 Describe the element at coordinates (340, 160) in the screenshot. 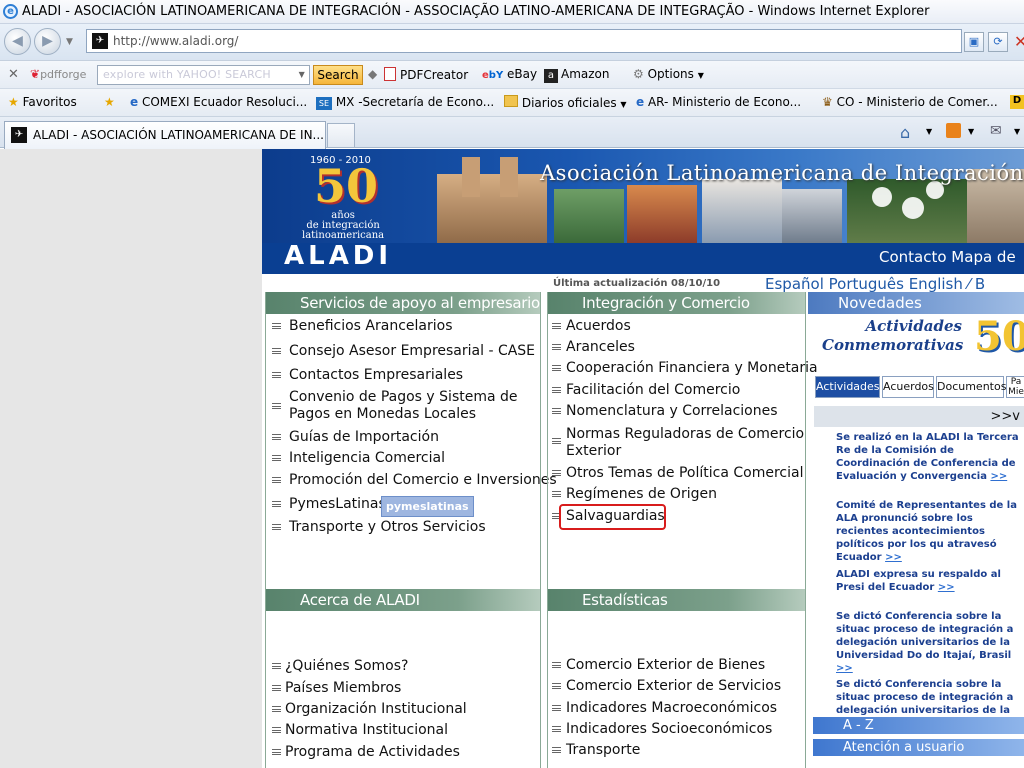

I see `banner-years: 1960 - 2010` at that location.